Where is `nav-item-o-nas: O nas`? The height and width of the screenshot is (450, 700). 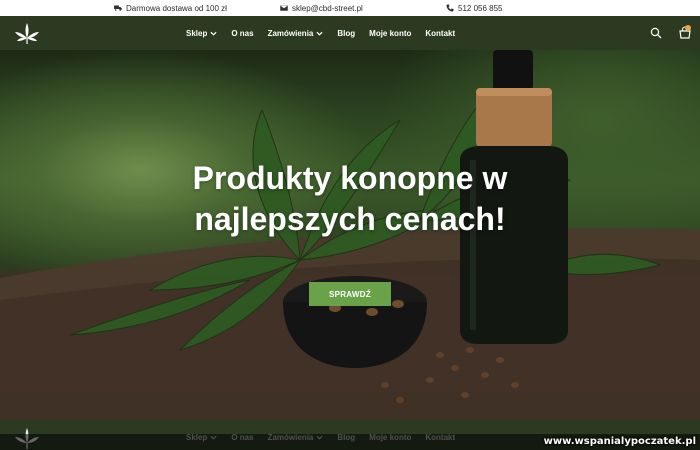 nav-item-o-nas: O nas is located at coordinates (242, 33).